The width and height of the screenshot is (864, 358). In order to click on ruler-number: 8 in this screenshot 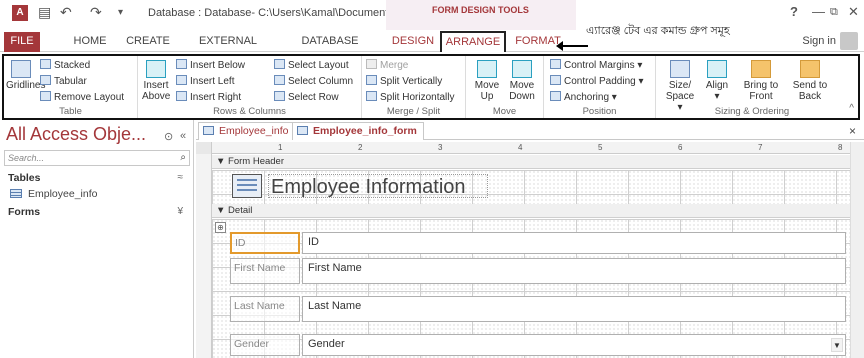, I will do `click(840, 147)`.